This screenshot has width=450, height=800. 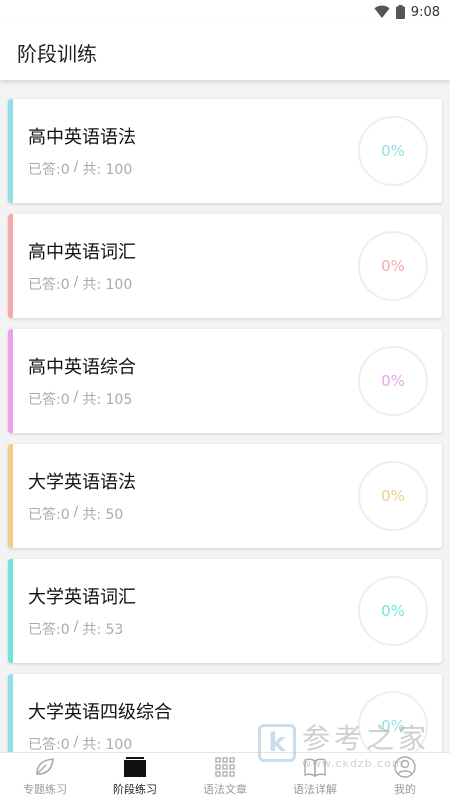 I want to click on bottom-nav: 专题练习 阶段练习 语法文章 语法详解 我的, so click(x=225, y=776).